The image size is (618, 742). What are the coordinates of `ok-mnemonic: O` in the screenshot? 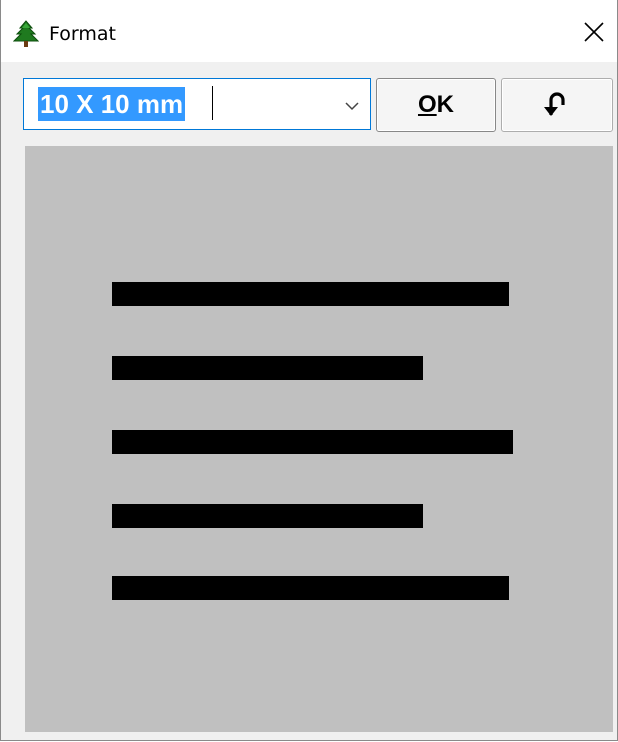 It's located at (427, 104).